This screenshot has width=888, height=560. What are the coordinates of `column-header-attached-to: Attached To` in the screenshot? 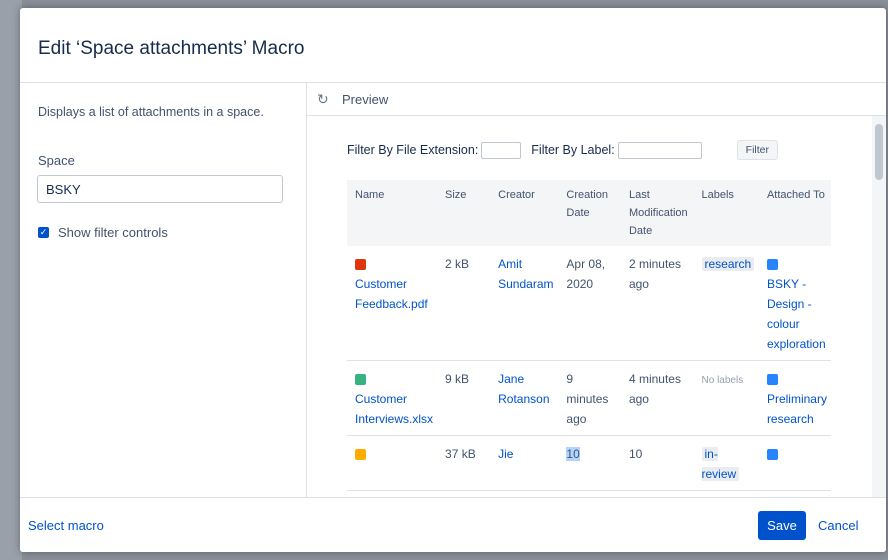 It's located at (794, 213).